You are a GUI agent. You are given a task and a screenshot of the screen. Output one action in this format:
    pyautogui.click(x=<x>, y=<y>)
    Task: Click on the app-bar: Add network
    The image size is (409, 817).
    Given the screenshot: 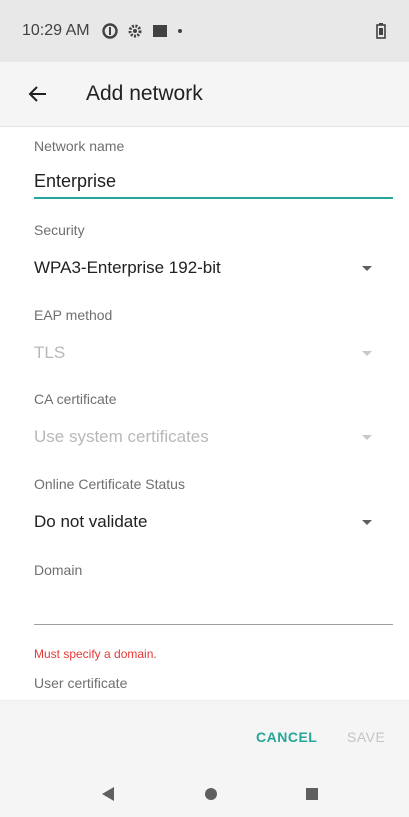 What is the action you would take?
    pyautogui.click(x=204, y=94)
    